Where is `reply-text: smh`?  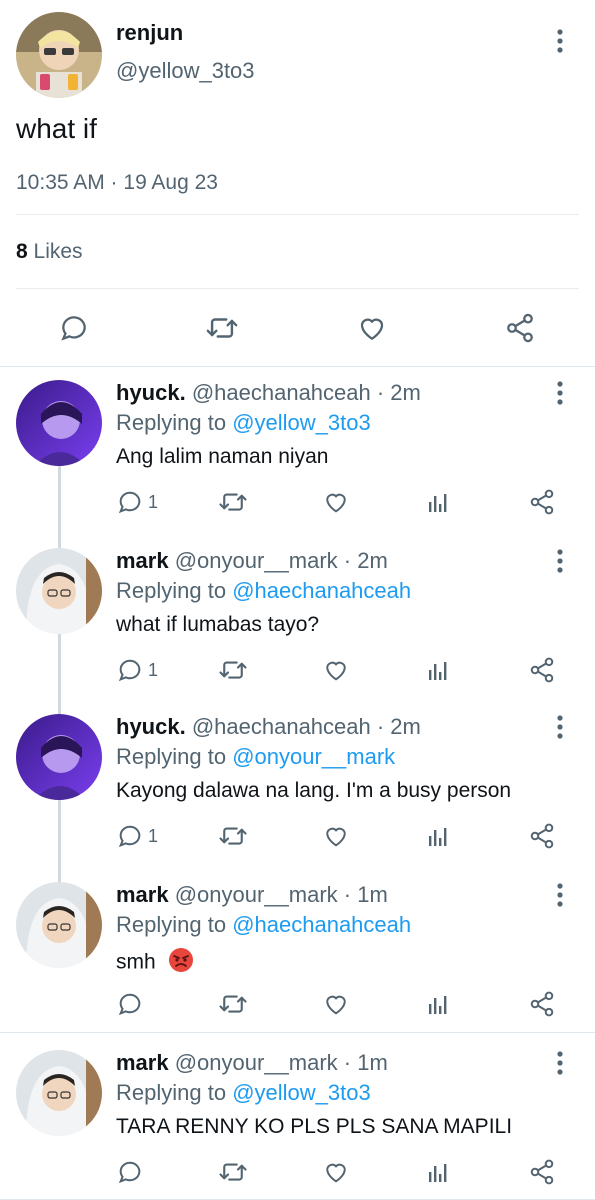
reply-text: smh is located at coordinates (155, 963).